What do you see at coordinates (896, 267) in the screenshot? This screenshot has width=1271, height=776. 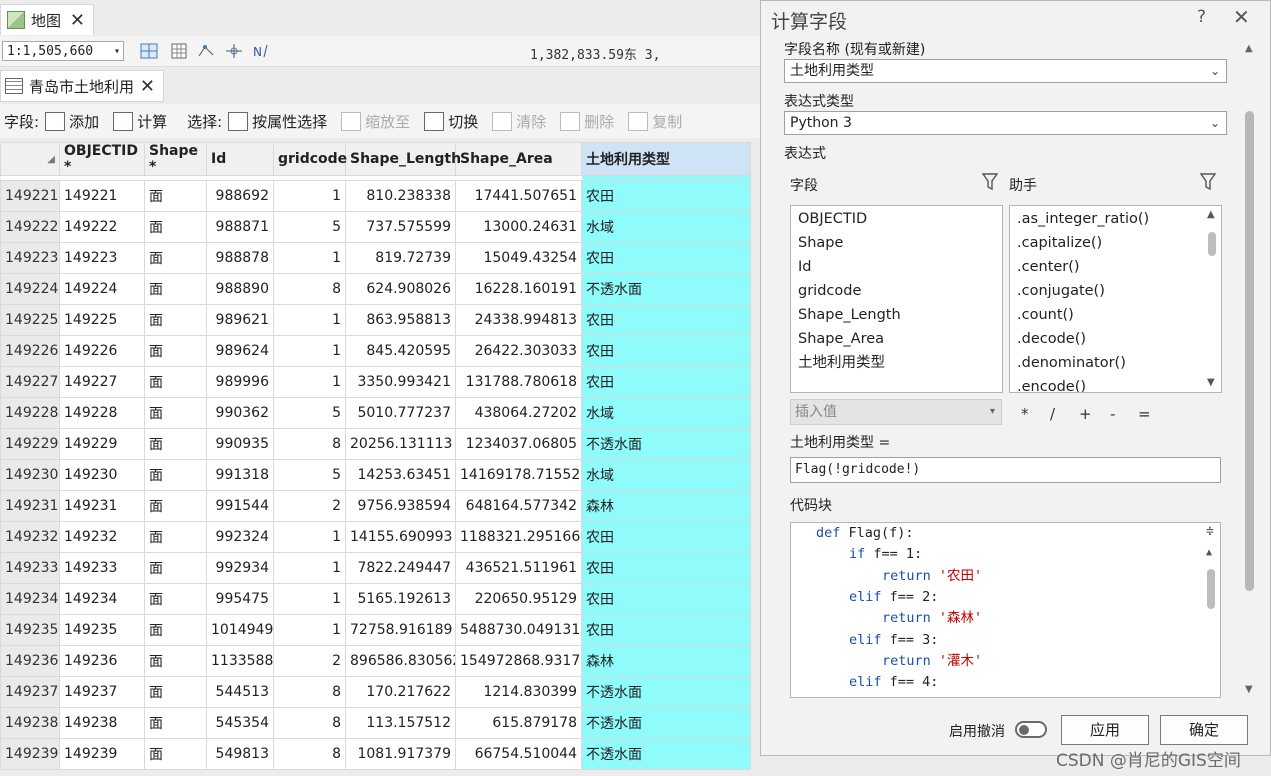 I see `field-list-item: Id` at bounding box center [896, 267].